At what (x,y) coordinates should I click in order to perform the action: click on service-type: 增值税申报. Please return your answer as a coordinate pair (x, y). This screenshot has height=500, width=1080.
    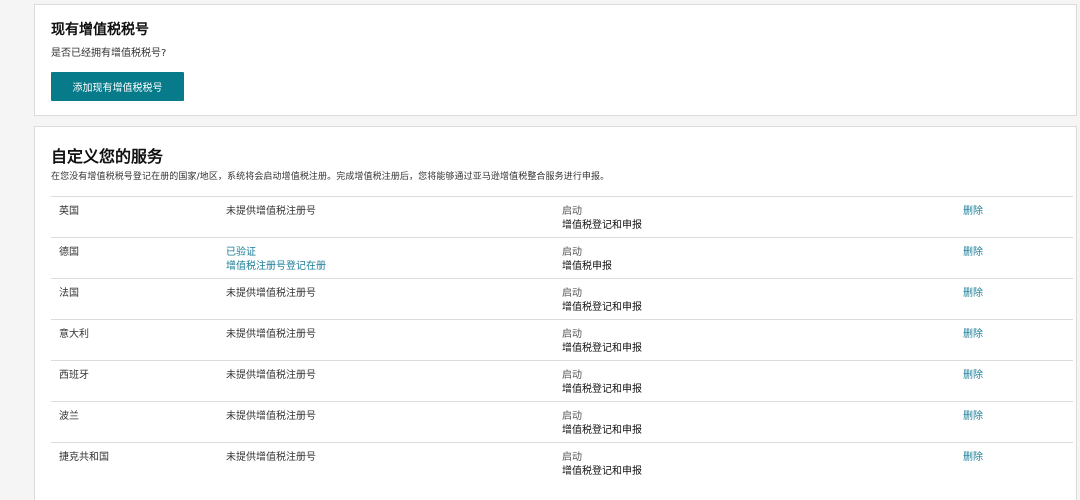
    Looking at the image, I should click on (587, 266).